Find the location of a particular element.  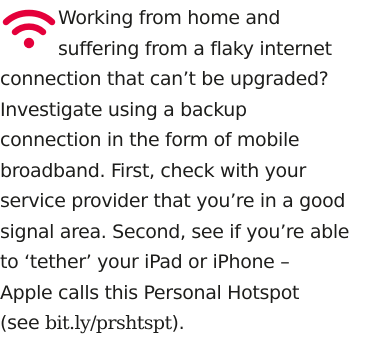

tip-line: Working from home and is located at coordinates (169, 18).